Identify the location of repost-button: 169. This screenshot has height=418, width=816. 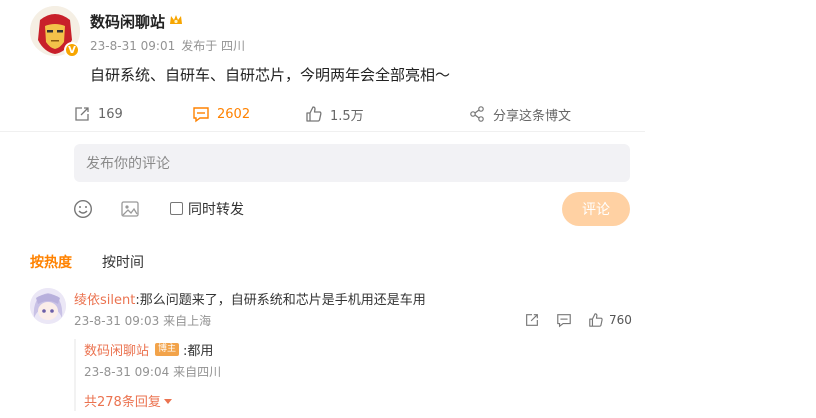
(98, 114).